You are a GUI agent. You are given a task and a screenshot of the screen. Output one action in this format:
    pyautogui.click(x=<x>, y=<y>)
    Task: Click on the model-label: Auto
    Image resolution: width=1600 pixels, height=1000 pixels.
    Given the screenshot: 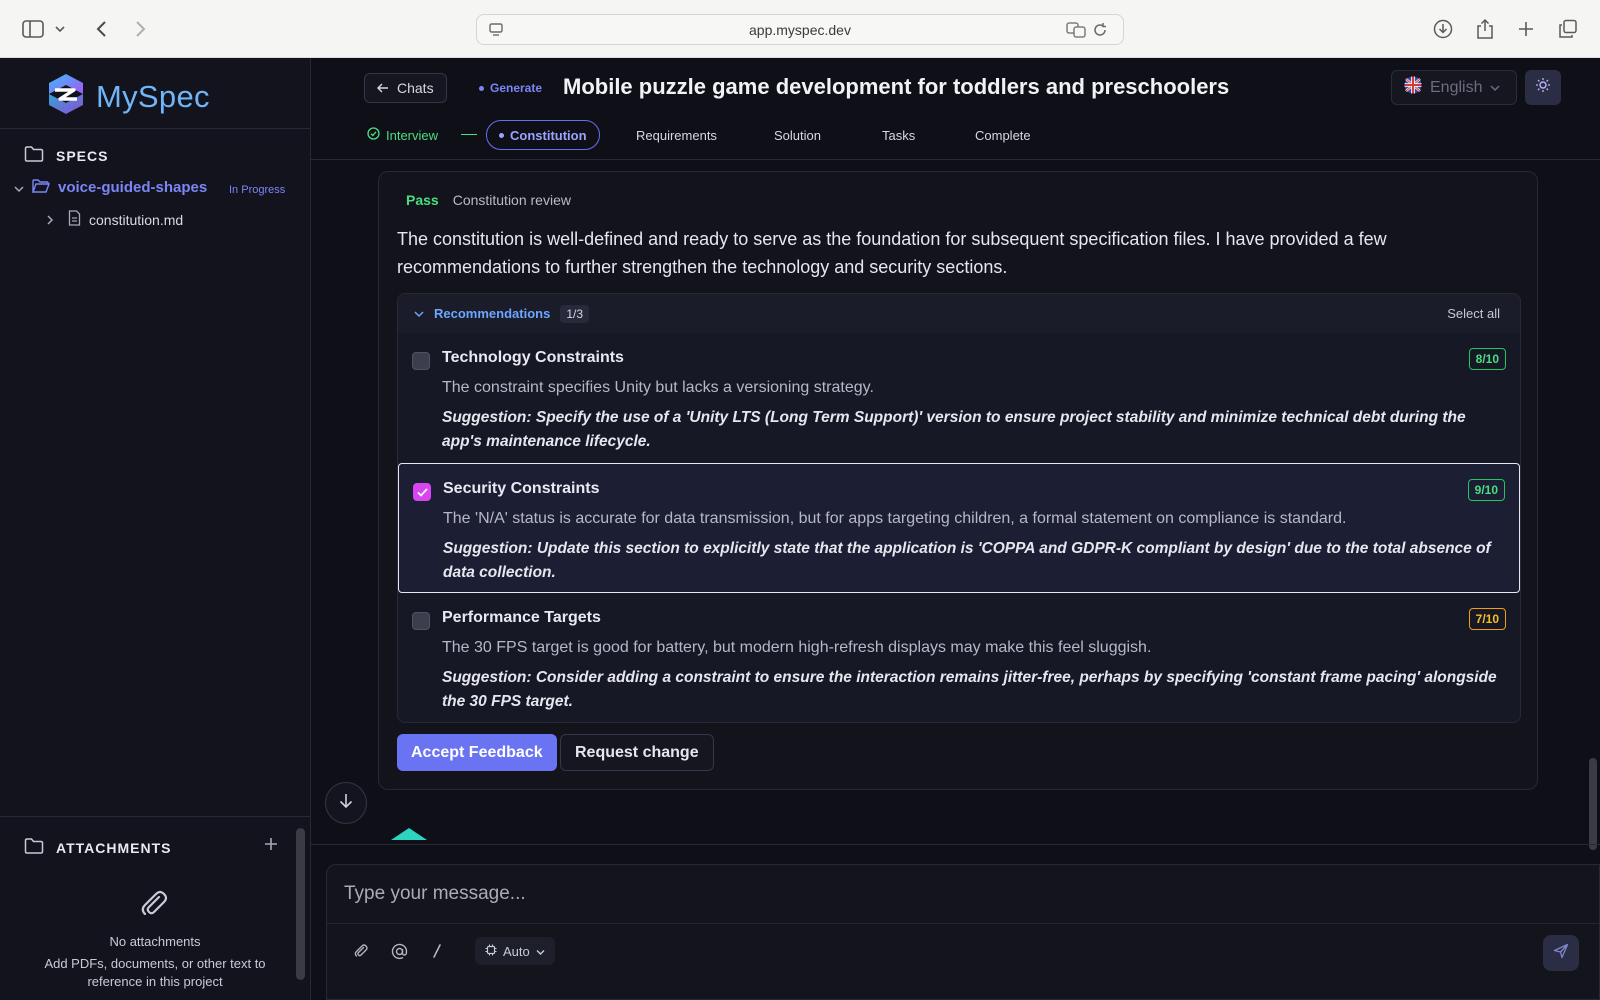 What is the action you would take?
    pyautogui.click(x=516, y=951)
    